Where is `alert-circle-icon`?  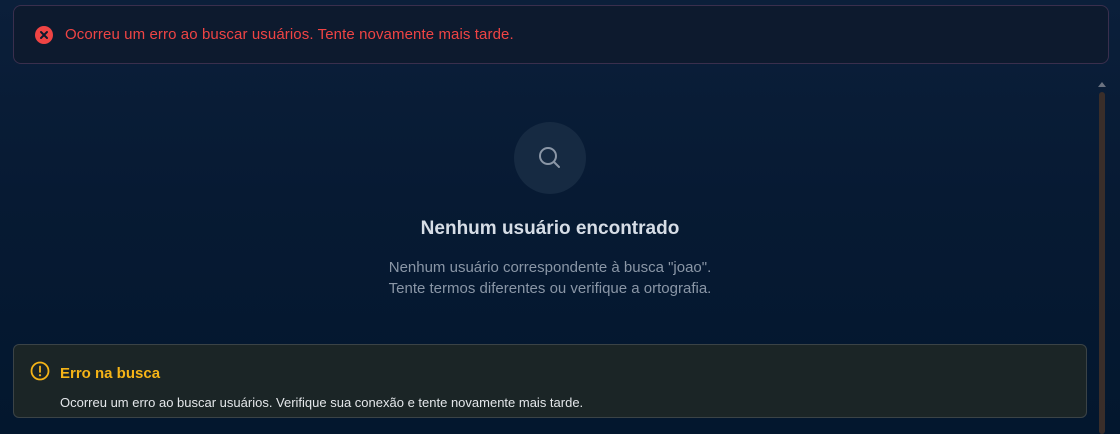
alert-circle-icon is located at coordinates (40, 373).